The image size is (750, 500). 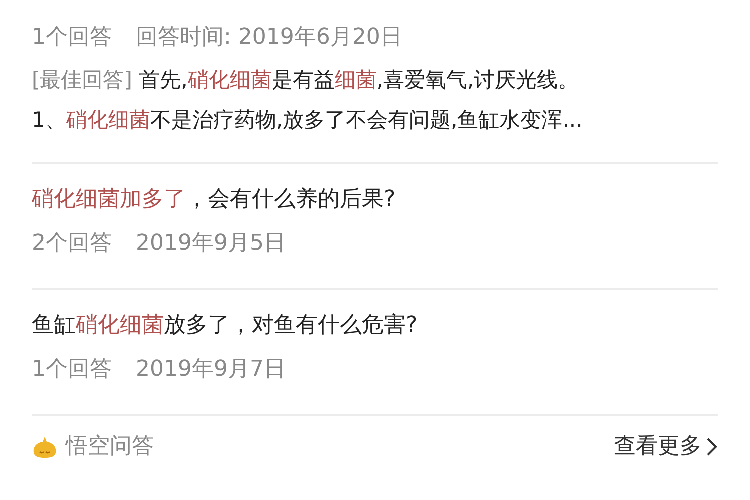 I want to click on brand-name: 悟空问答, so click(x=110, y=447).